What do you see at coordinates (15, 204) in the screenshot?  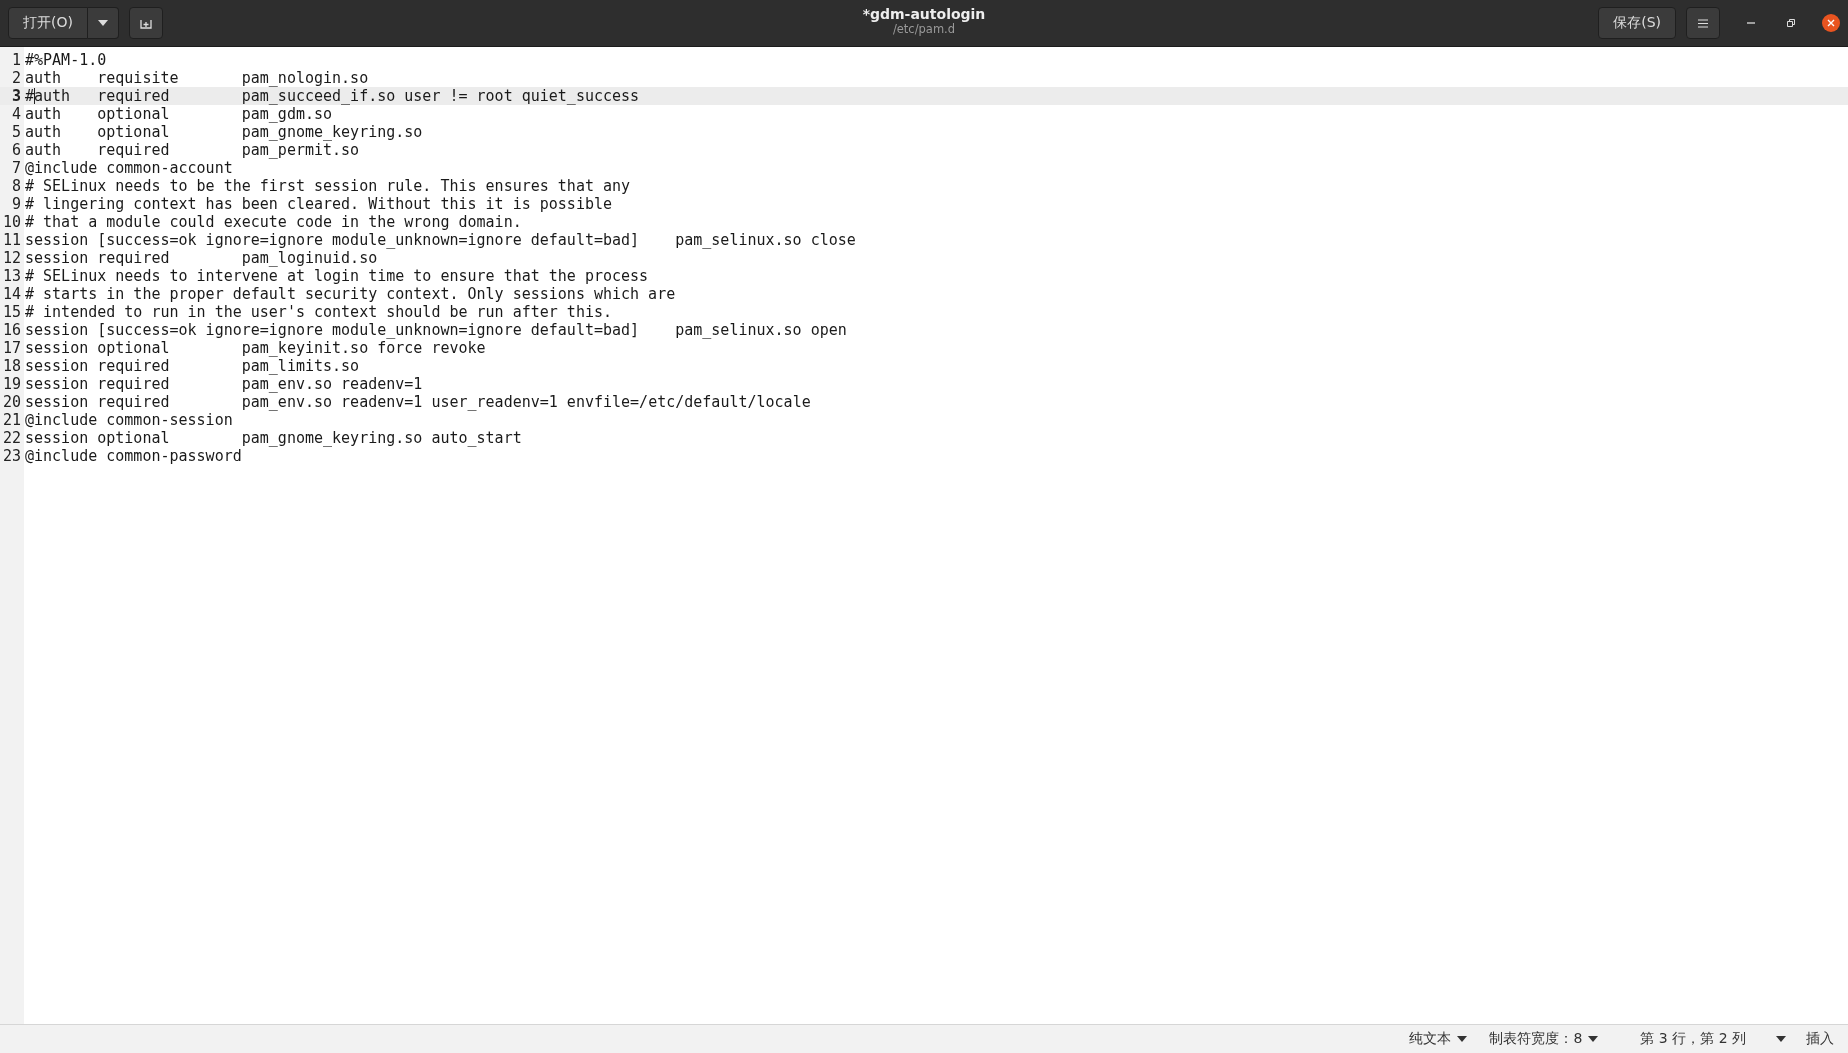 I see `line-number: 9` at bounding box center [15, 204].